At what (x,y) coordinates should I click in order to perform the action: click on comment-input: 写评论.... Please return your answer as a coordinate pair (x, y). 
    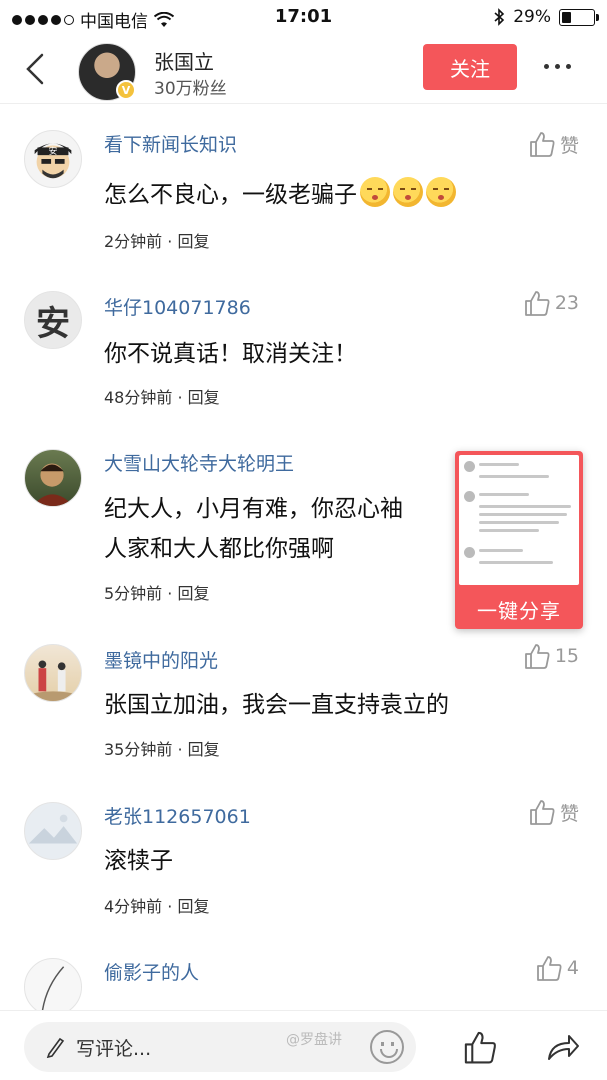
    Looking at the image, I should click on (220, 1047).